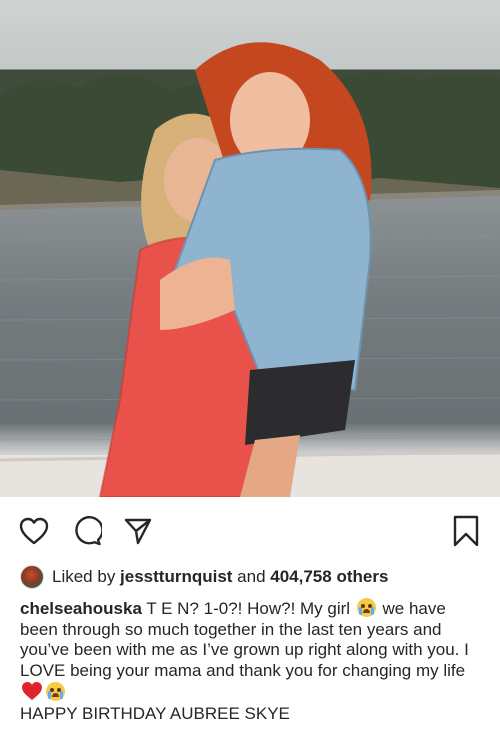 This screenshot has height=735, width=500. Describe the element at coordinates (32, 577) in the screenshot. I see `liker-avatar` at that location.